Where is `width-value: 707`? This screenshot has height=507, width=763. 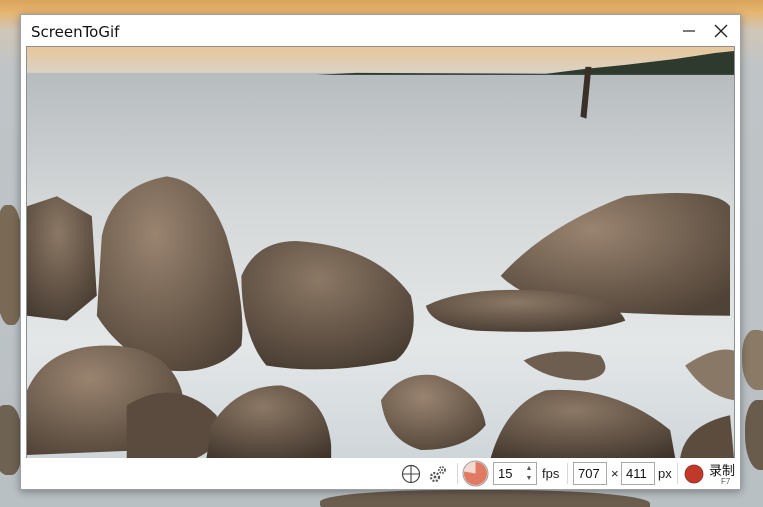
width-value: 707 is located at coordinates (589, 473).